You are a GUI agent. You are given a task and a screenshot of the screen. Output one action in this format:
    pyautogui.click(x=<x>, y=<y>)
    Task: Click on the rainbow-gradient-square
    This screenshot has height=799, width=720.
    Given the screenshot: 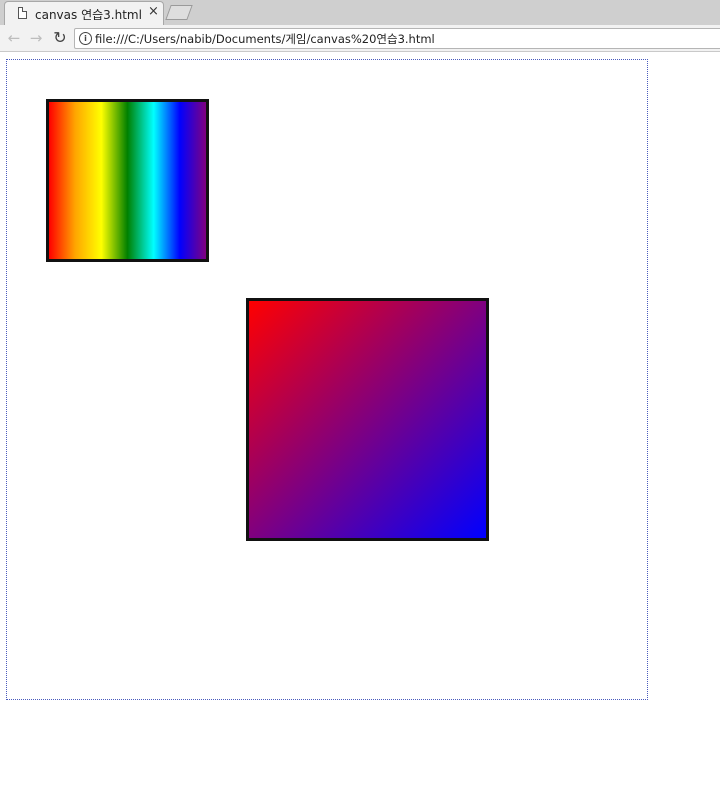 What is the action you would take?
    pyautogui.click(x=127, y=180)
    